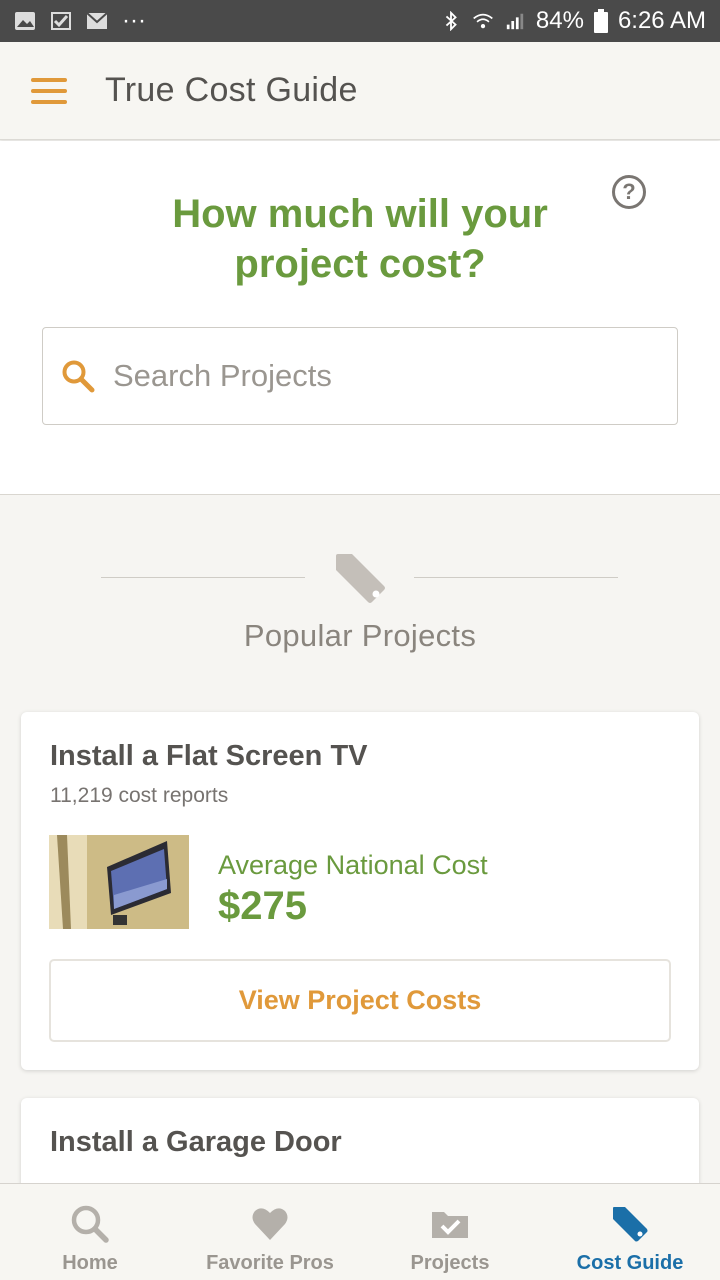 Image resolution: width=720 pixels, height=1280 pixels. I want to click on nav-projects: Projects, so click(450, 1232).